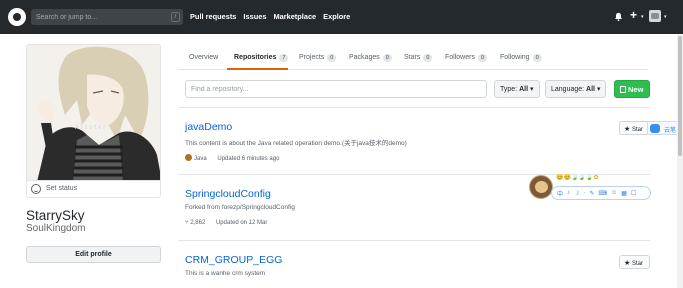  I want to click on tab-label: Repositories, so click(255, 57).